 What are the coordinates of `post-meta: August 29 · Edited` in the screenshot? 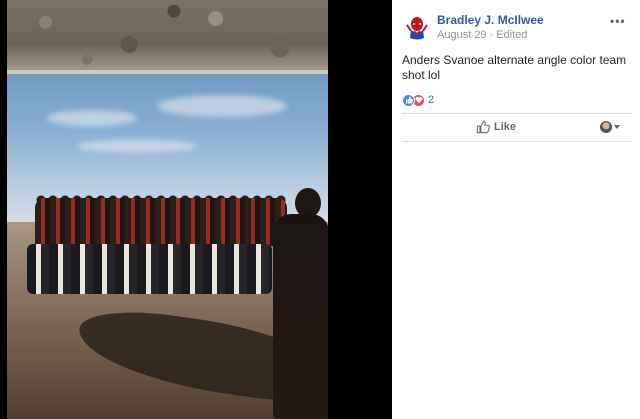 It's located at (482, 35).